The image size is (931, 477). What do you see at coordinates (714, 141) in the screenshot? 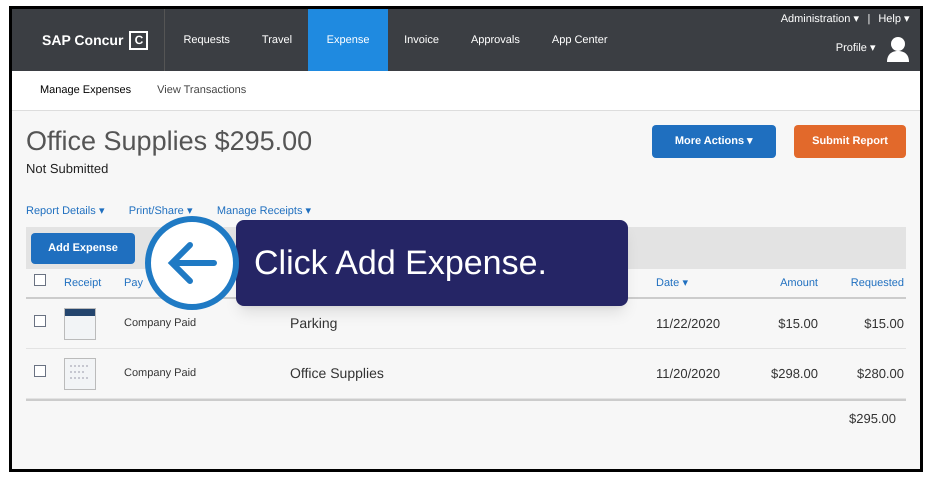
I see `more-actions-button: More Actions ▾` at bounding box center [714, 141].